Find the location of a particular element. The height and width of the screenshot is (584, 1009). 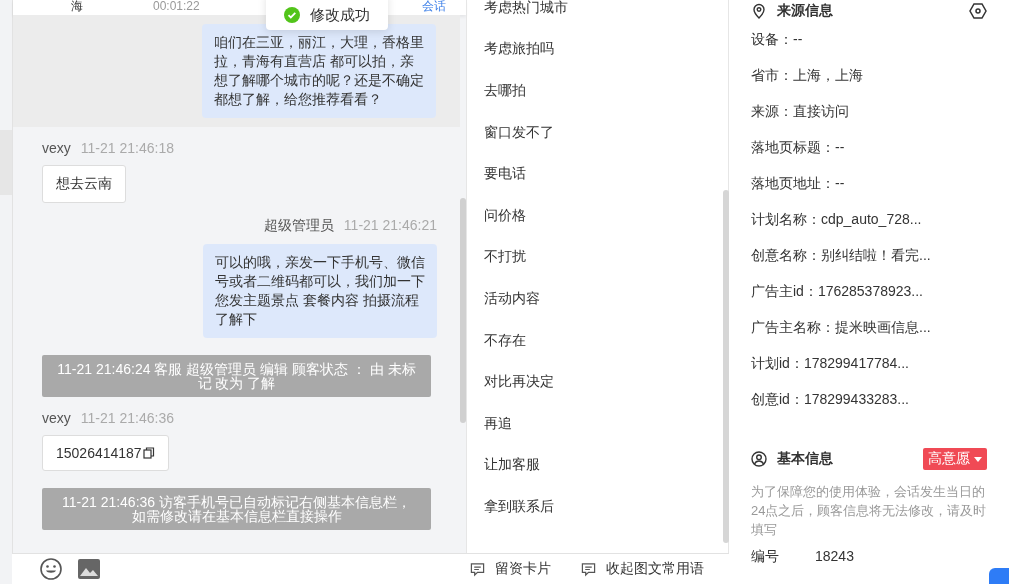

message-time: 11-21 21:46:21 is located at coordinates (390, 226).